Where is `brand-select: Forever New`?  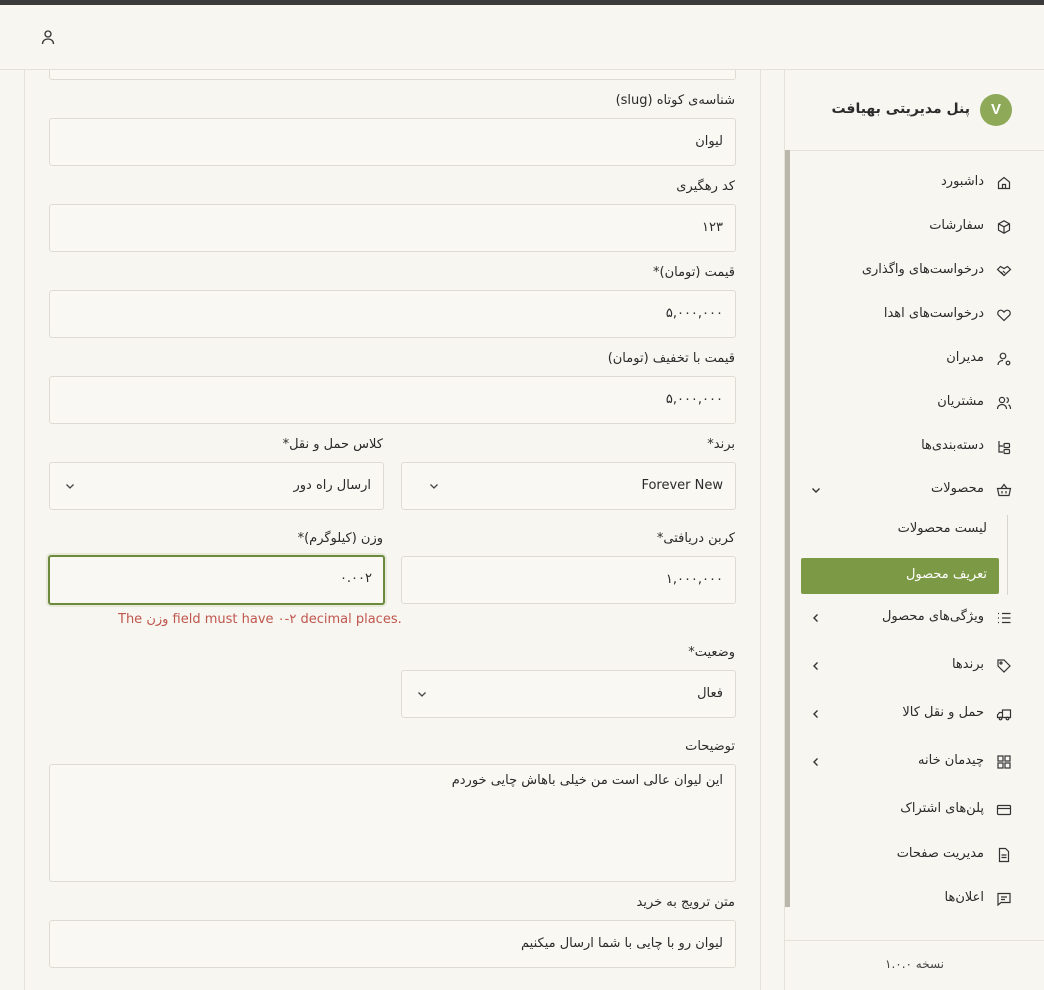
brand-select: Forever New is located at coordinates (568, 486).